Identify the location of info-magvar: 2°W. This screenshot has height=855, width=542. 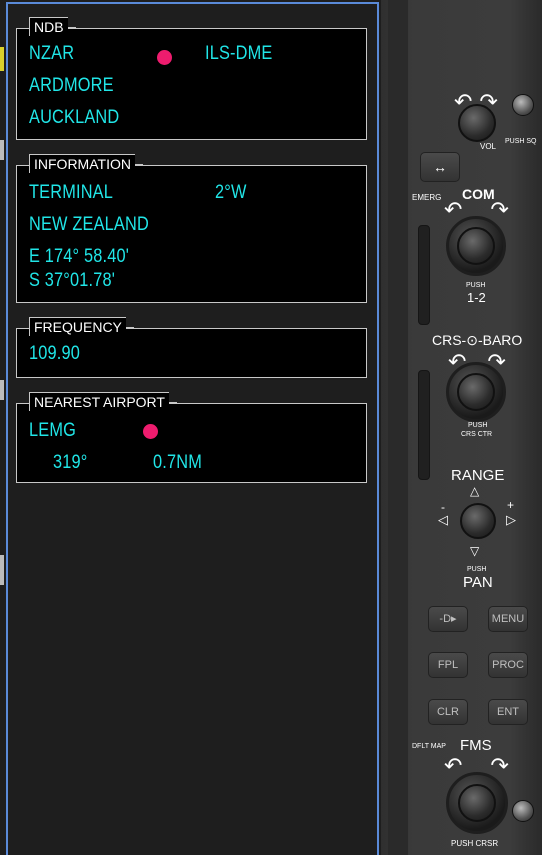
(231, 192).